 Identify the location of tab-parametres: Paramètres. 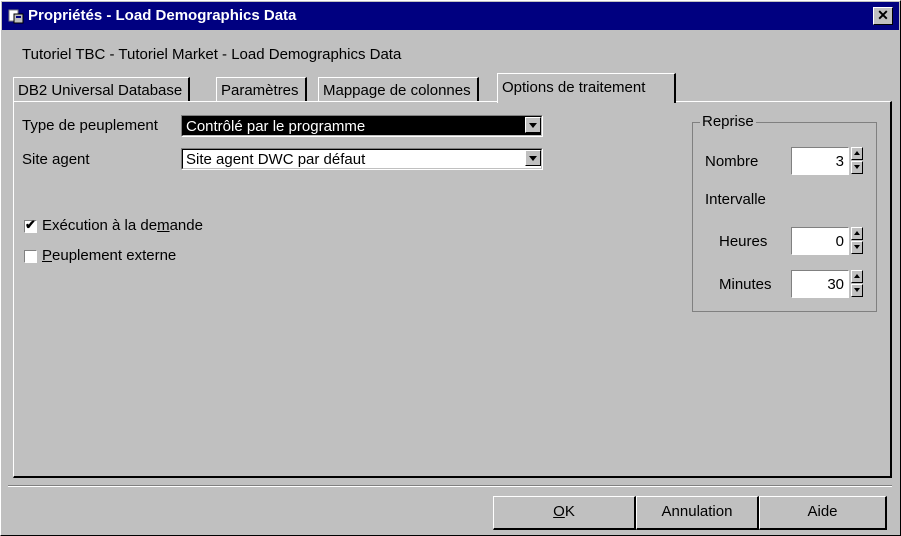
(261, 89).